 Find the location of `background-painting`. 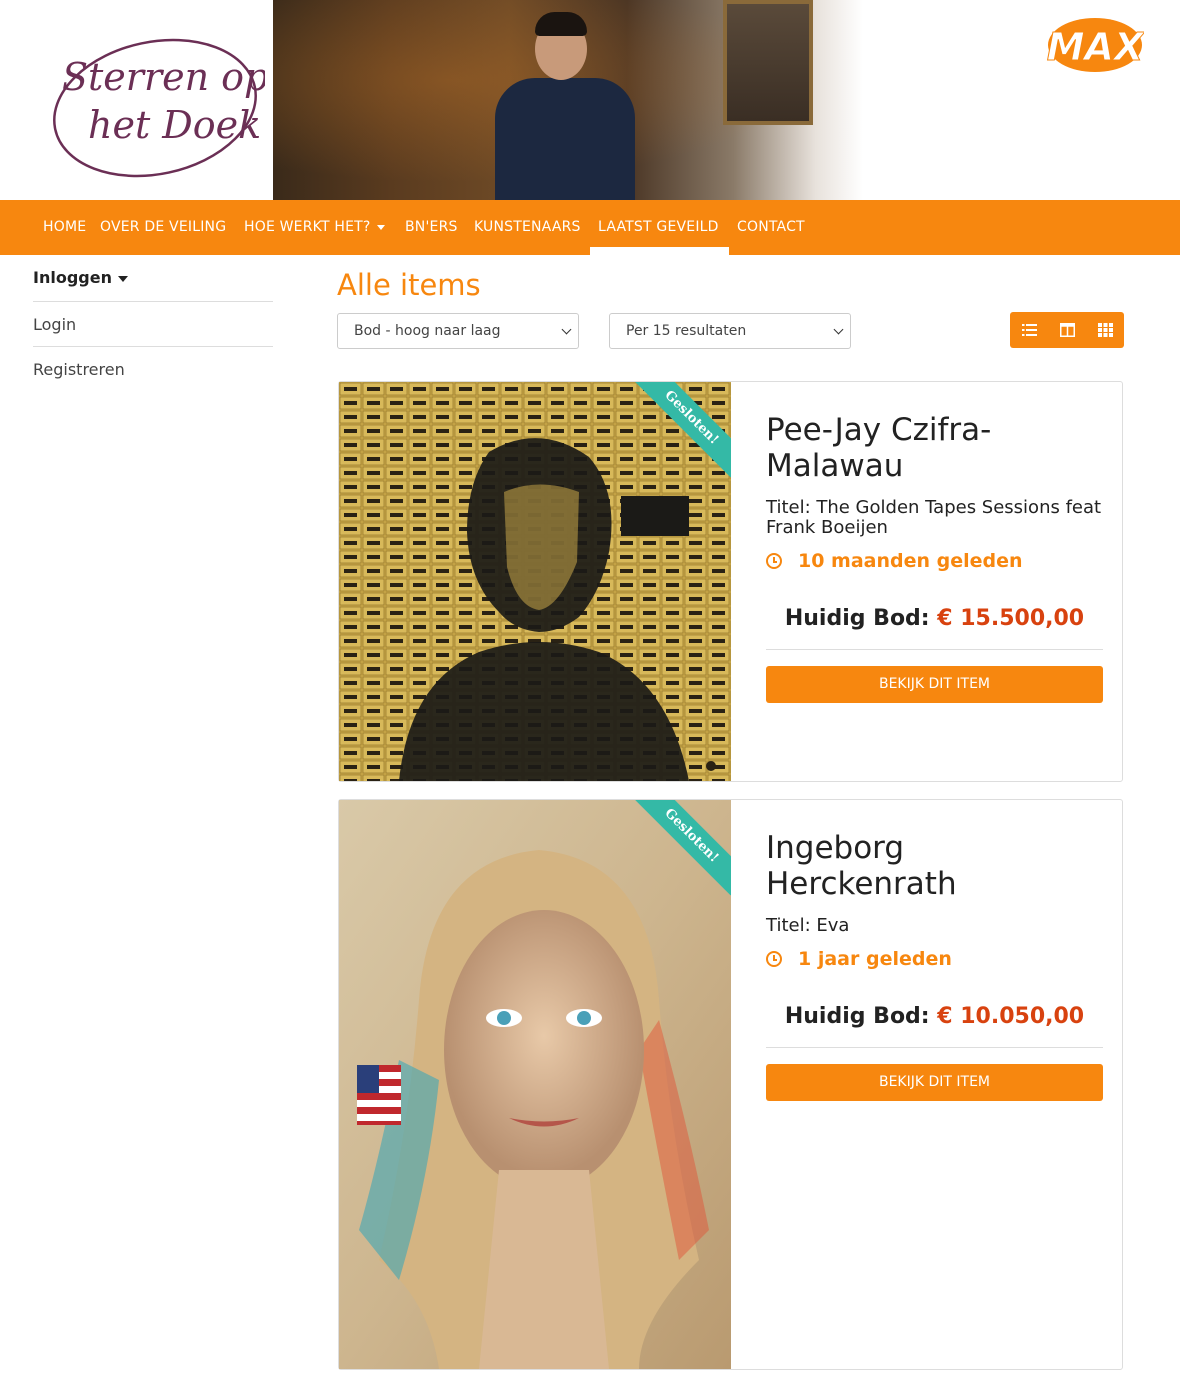

background-painting is located at coordinates (768, 62).